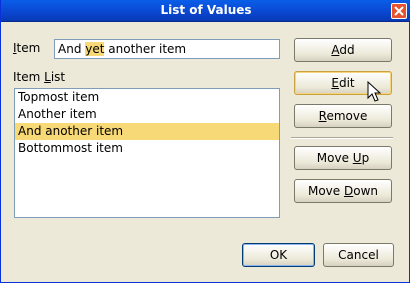  I want to click on list-item: Topmost item, so click(147, 97).